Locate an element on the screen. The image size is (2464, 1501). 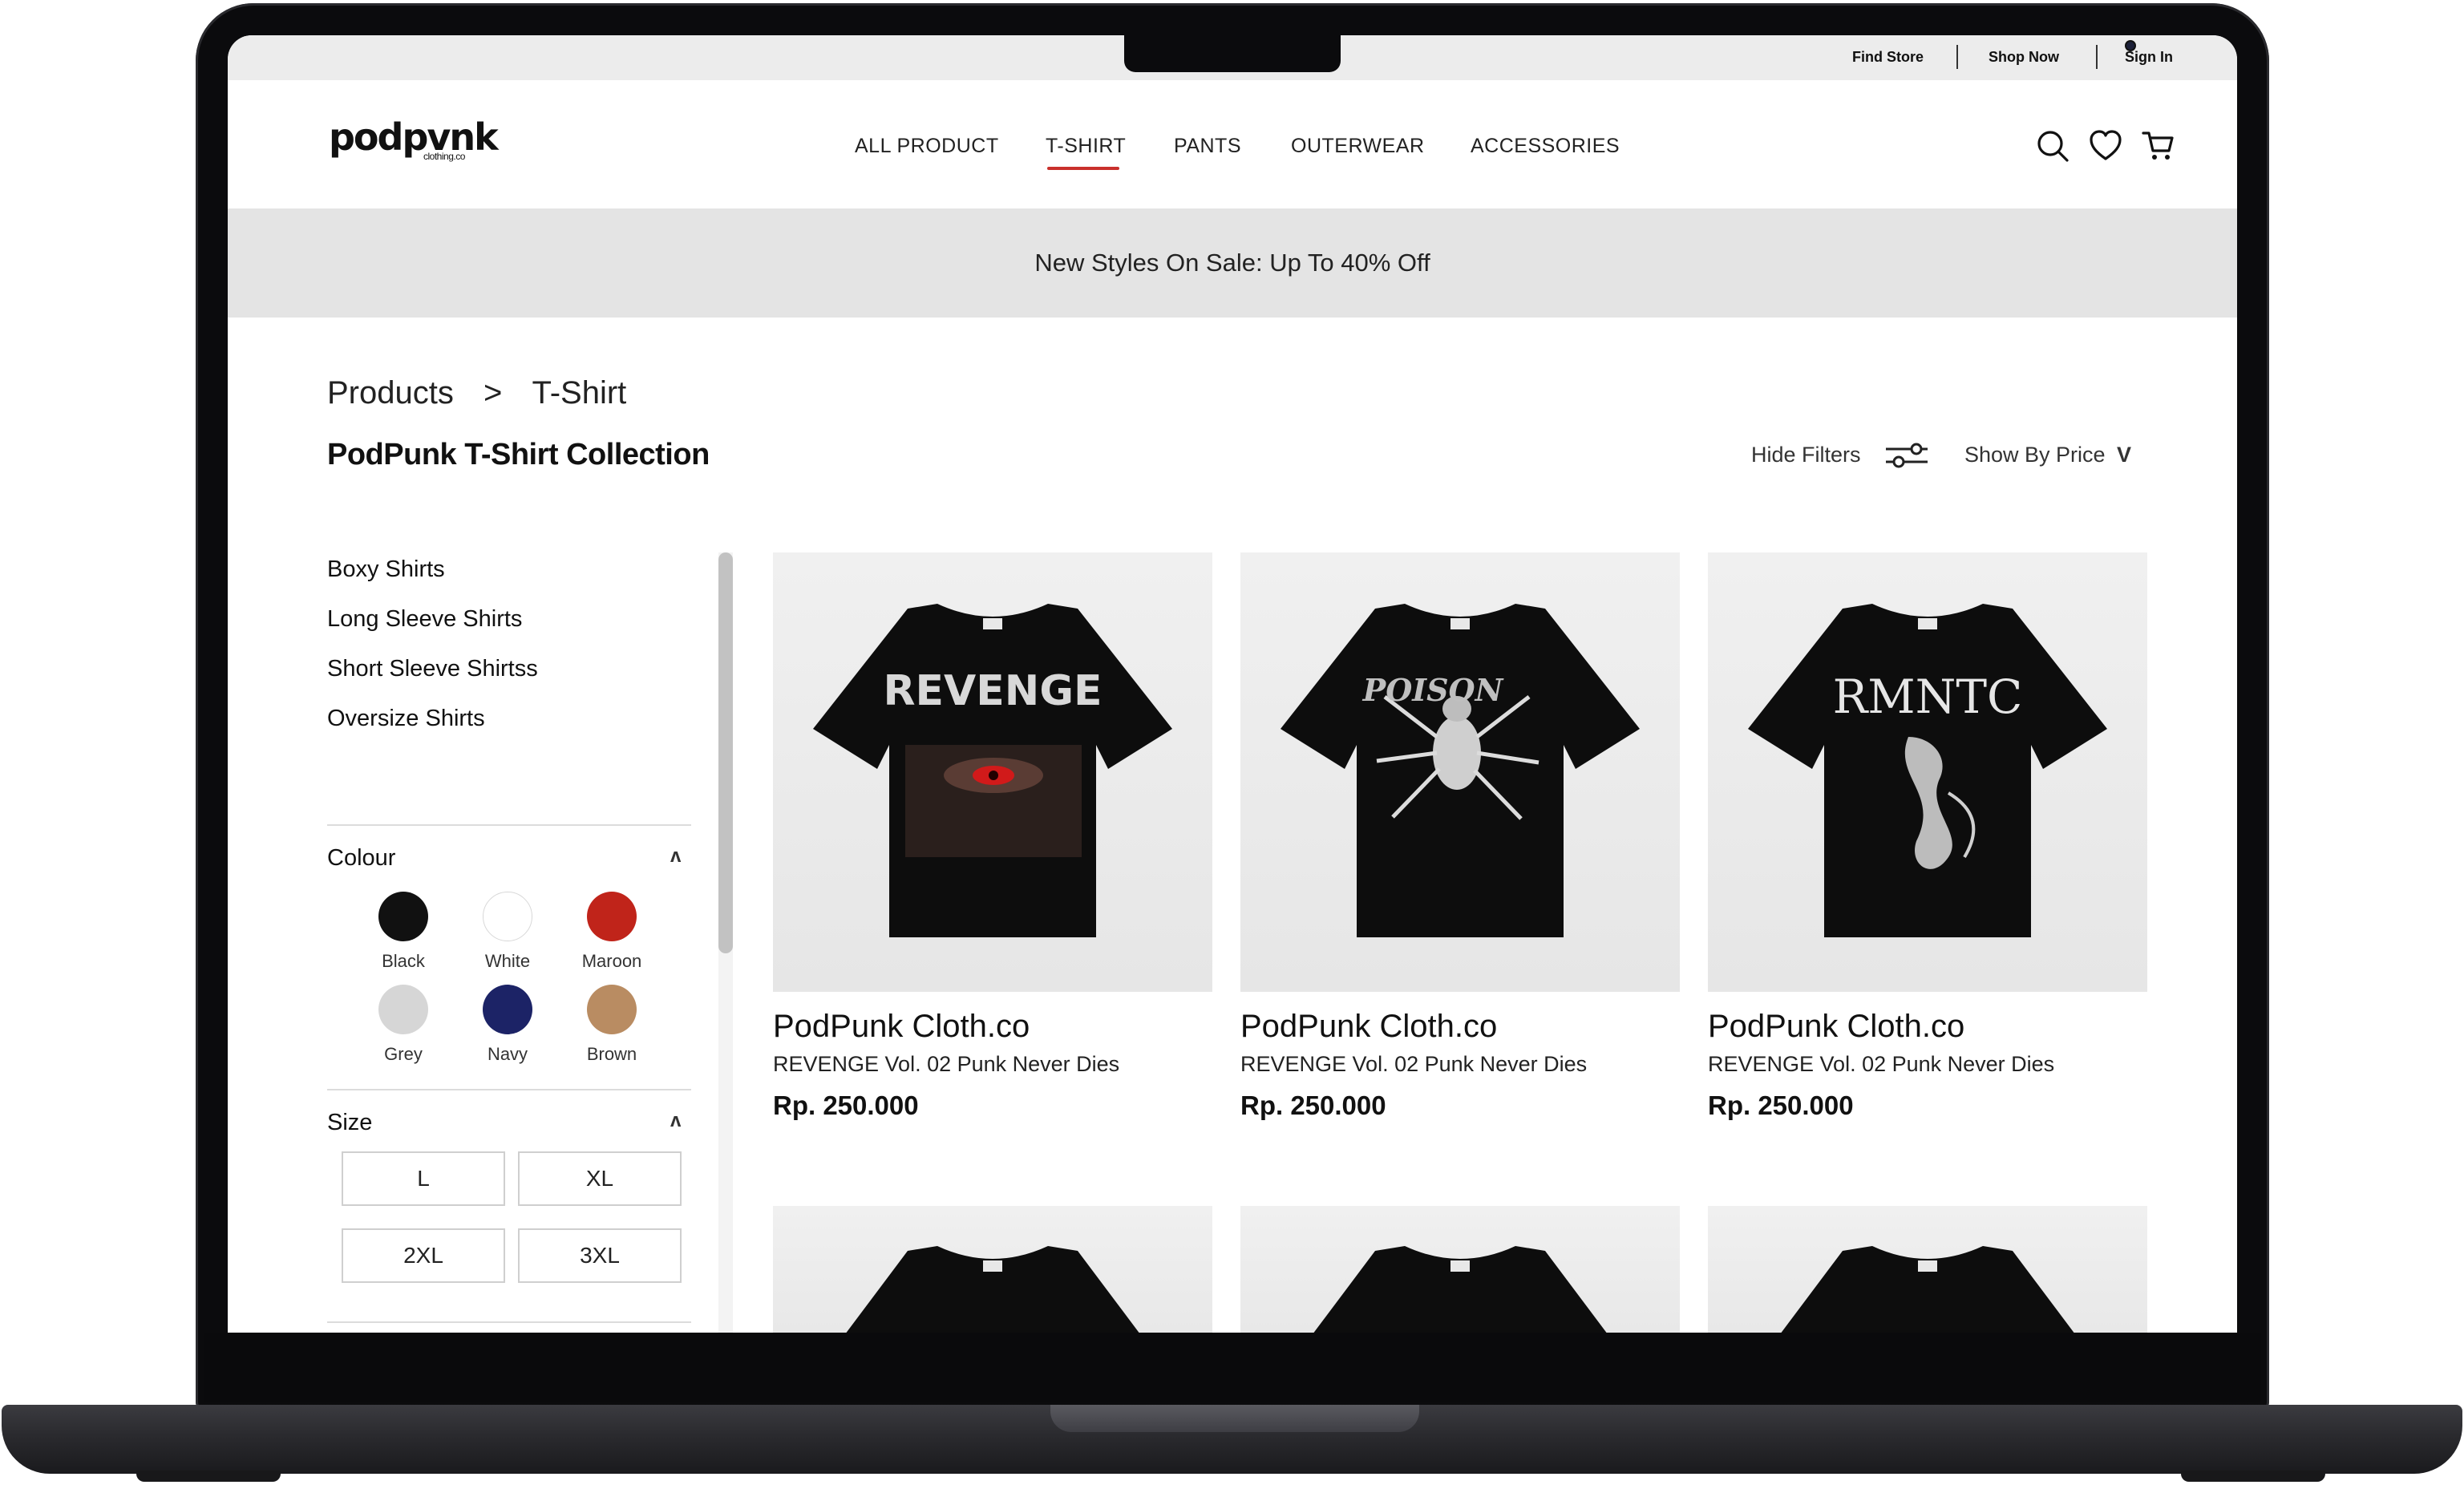
product-image: RMNTC is located at coordinates (1927, 772).